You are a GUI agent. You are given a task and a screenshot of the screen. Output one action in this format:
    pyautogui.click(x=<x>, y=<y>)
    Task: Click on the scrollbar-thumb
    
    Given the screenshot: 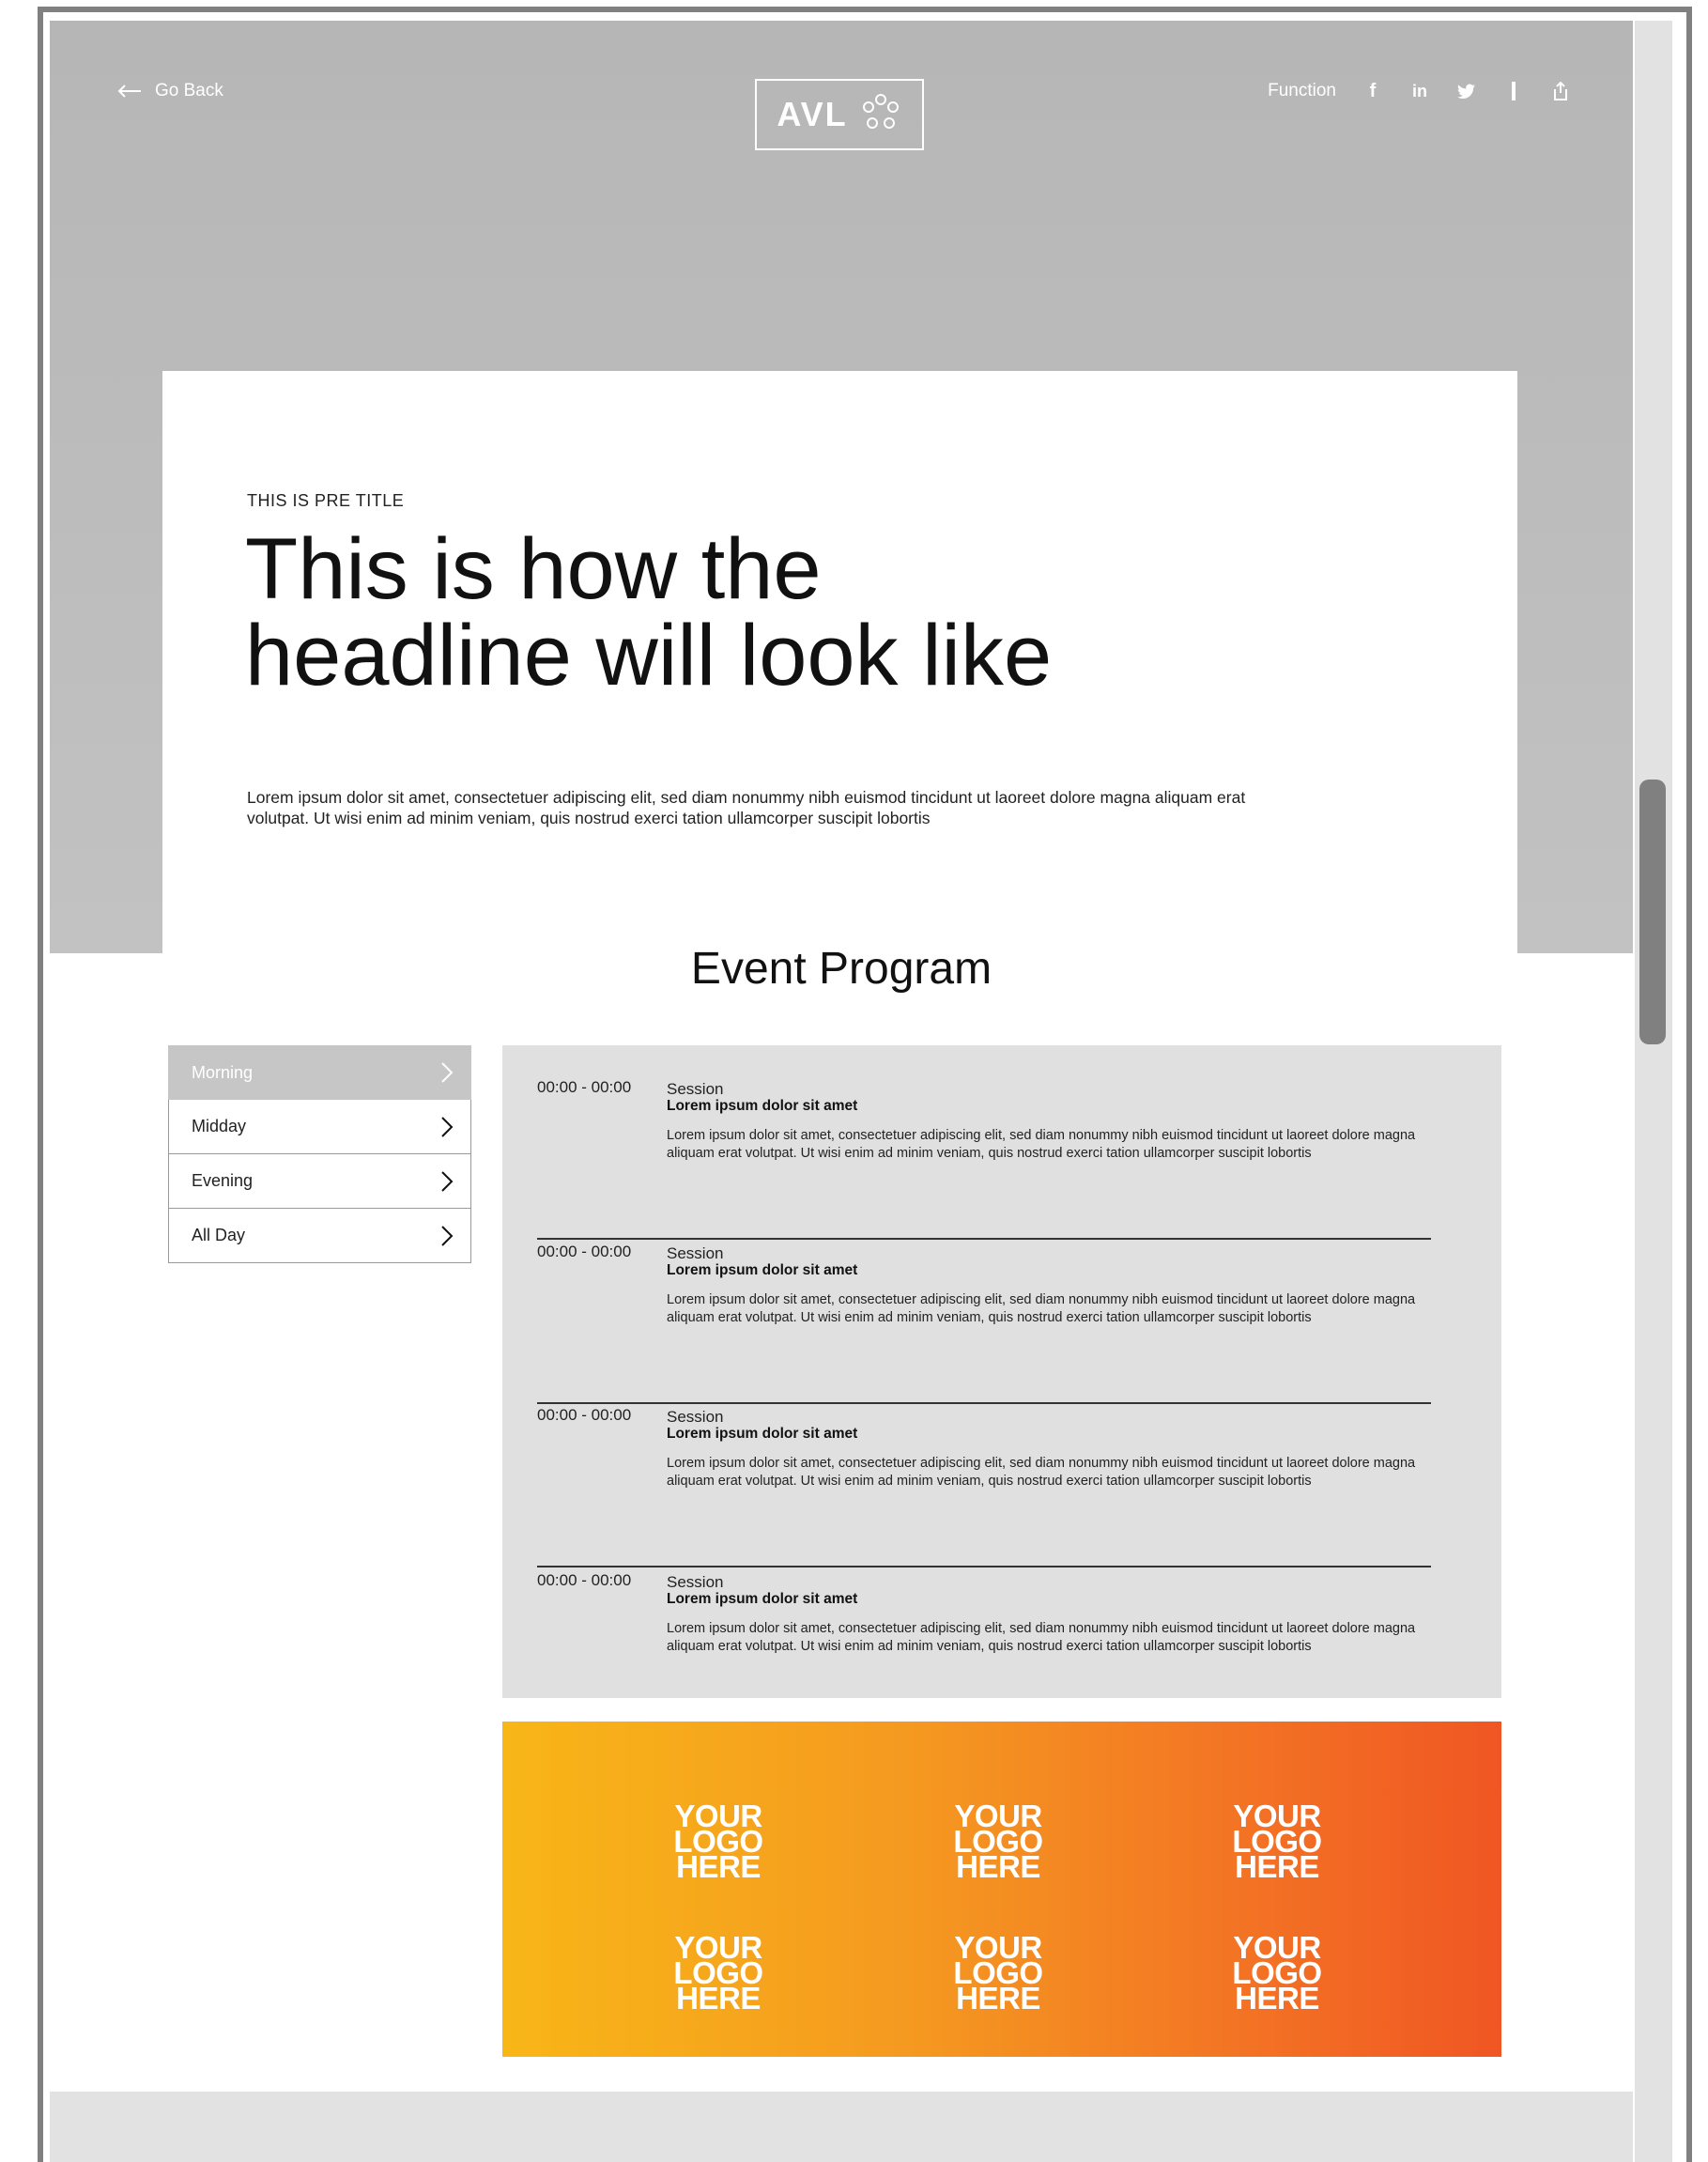 What is the action you would take?
    pyautogui.click(x=1652, y=912)
    